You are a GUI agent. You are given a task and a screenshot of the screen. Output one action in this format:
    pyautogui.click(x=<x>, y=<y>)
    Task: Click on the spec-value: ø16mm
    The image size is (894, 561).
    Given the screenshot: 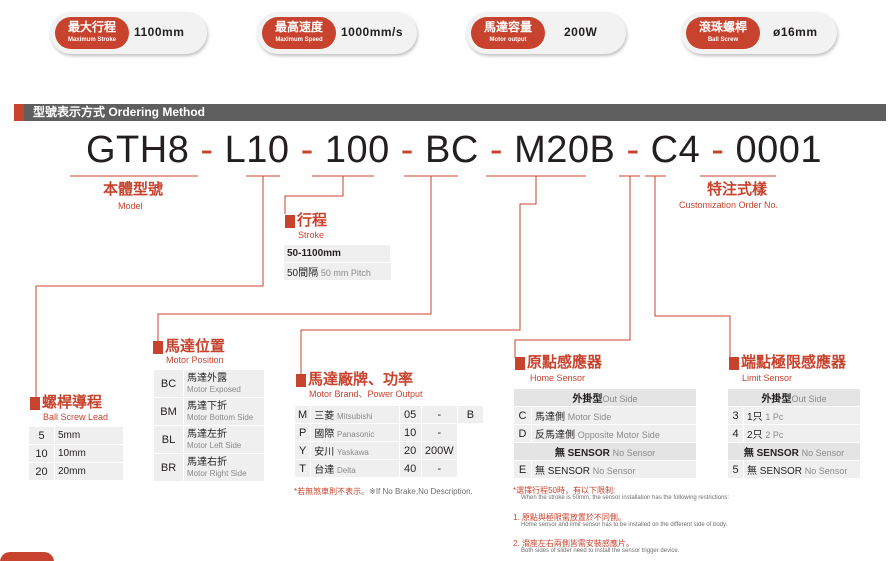 What is the action you would take?
    pyautogui.click(x=795, y=32)
    